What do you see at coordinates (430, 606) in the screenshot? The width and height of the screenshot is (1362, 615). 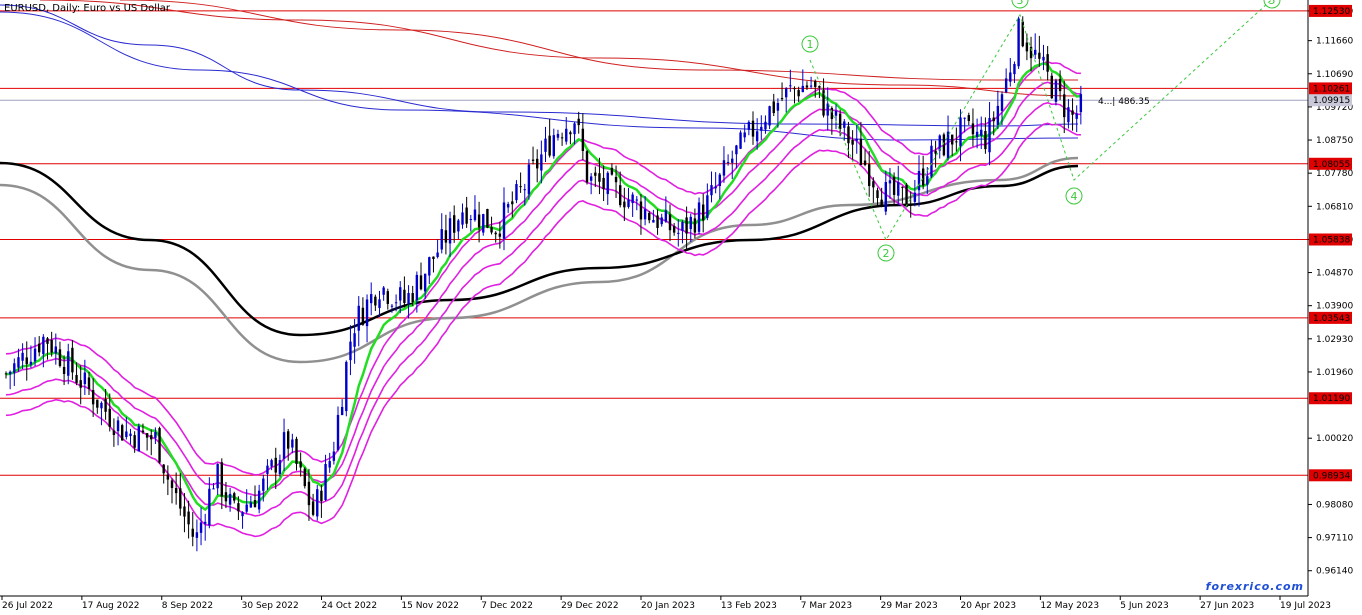 I see `x-tick-label: 15 Nov 2022` at bounding box center [430, 606].